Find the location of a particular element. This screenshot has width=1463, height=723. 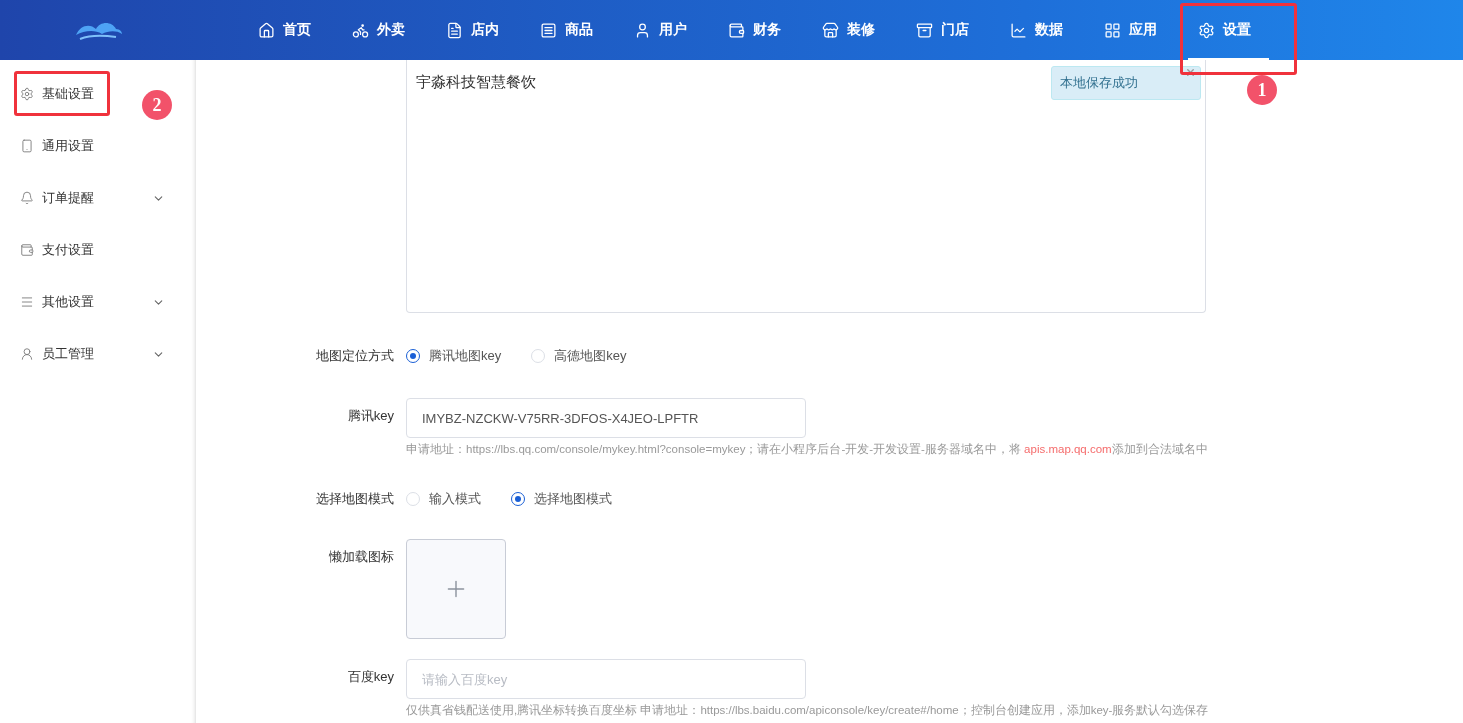

field-label: 腾讯key is located at coordinates (370, 416).